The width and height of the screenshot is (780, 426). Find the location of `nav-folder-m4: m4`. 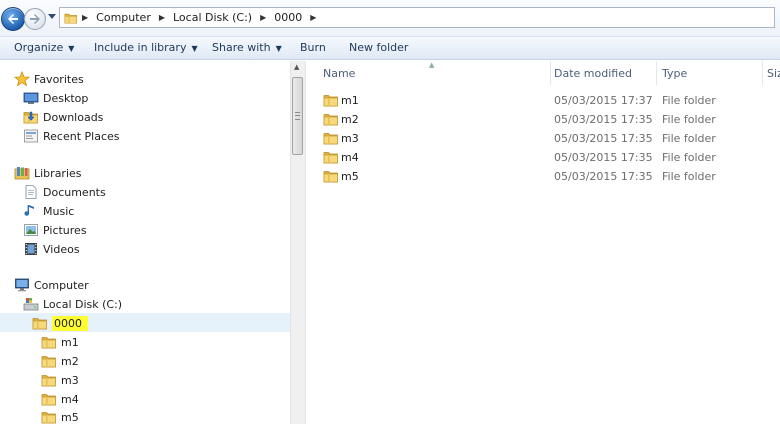

nav-folder-m4: m4 is located at coordinates (60, 399).